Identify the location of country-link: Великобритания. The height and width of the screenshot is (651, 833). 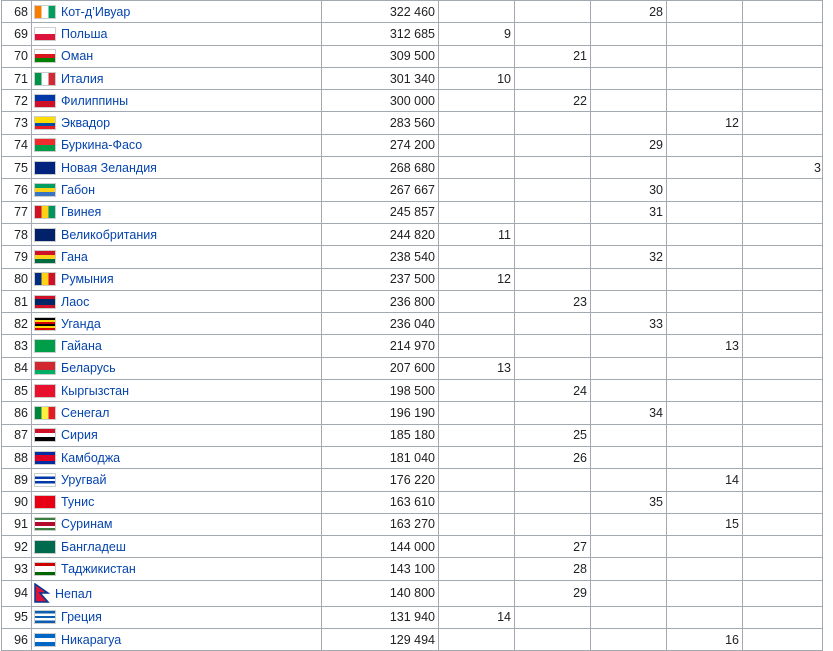
(109, 235).